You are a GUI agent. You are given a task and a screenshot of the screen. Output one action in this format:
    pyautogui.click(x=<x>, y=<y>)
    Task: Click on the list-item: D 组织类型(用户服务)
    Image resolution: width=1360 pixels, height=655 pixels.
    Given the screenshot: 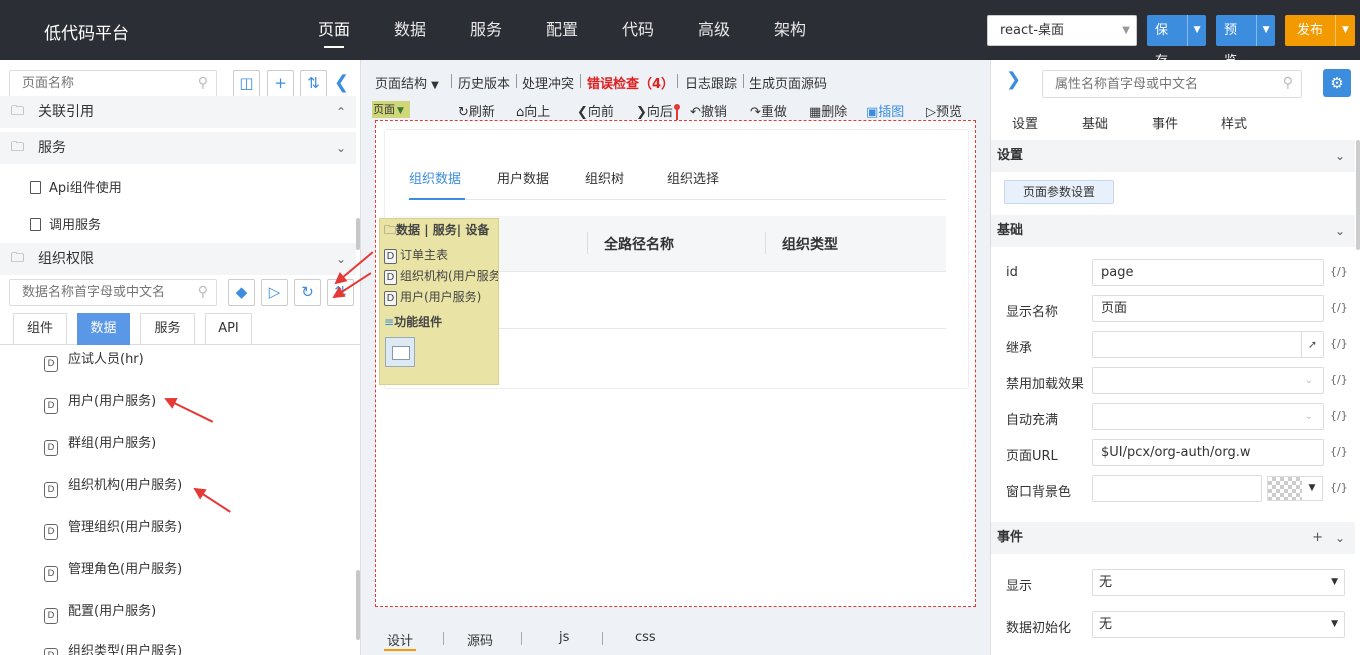 What is the action you would take?
    pyautogui.click(x=113, y=647)
    